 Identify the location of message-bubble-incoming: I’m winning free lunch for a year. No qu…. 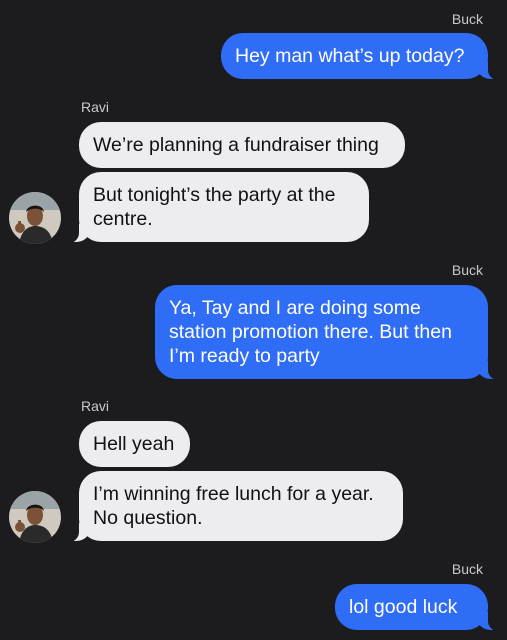
(235, 506).